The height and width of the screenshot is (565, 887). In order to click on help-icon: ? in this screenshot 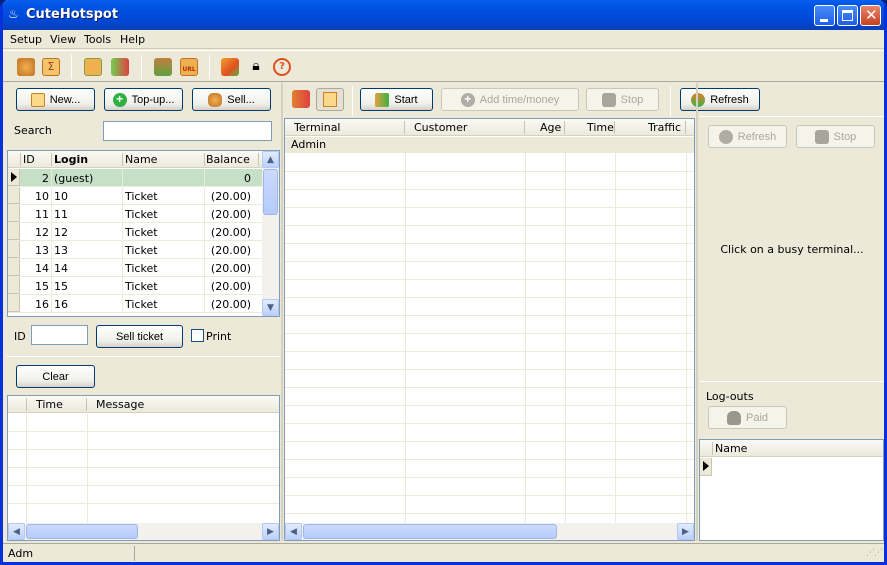, I will do `click(282, 67)`.